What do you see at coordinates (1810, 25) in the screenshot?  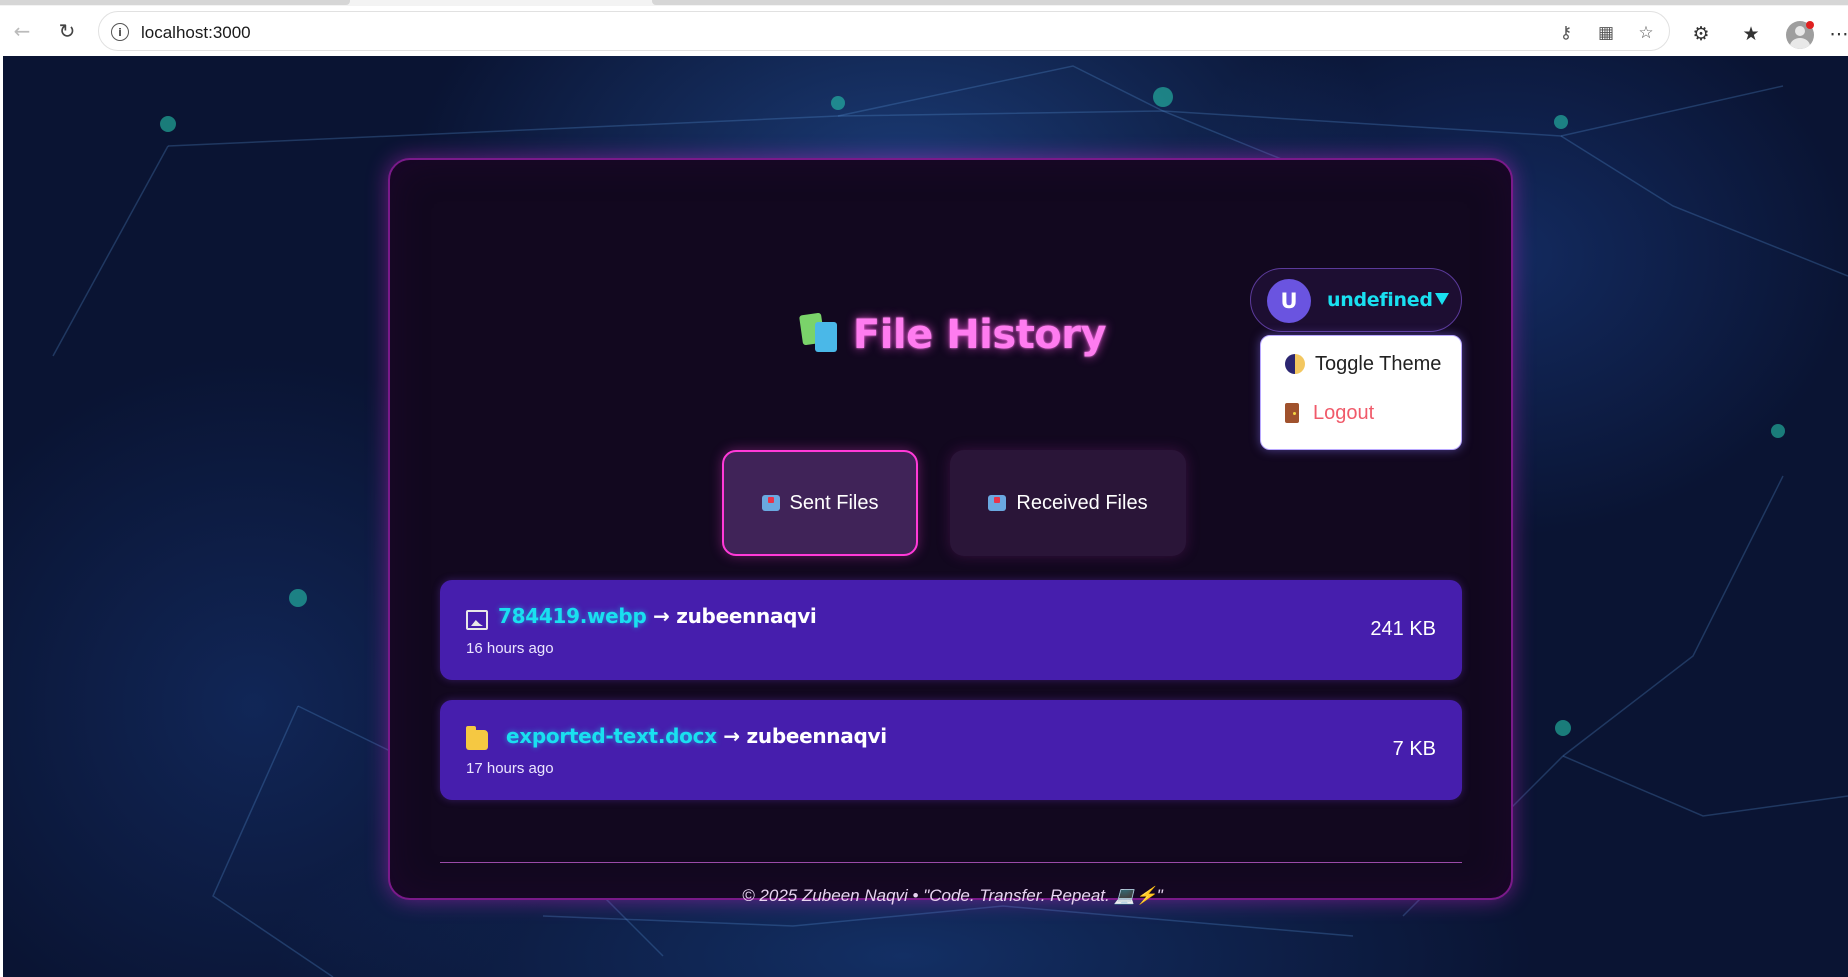 I see `notification-dot` at bounding box center [1810, 25].